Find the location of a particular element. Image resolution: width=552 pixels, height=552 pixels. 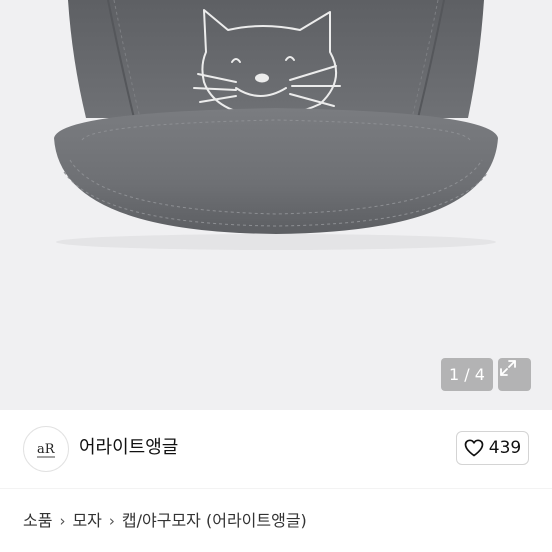

breadcrumb-item-hats: 모자 is located at coordinates (86, 521).